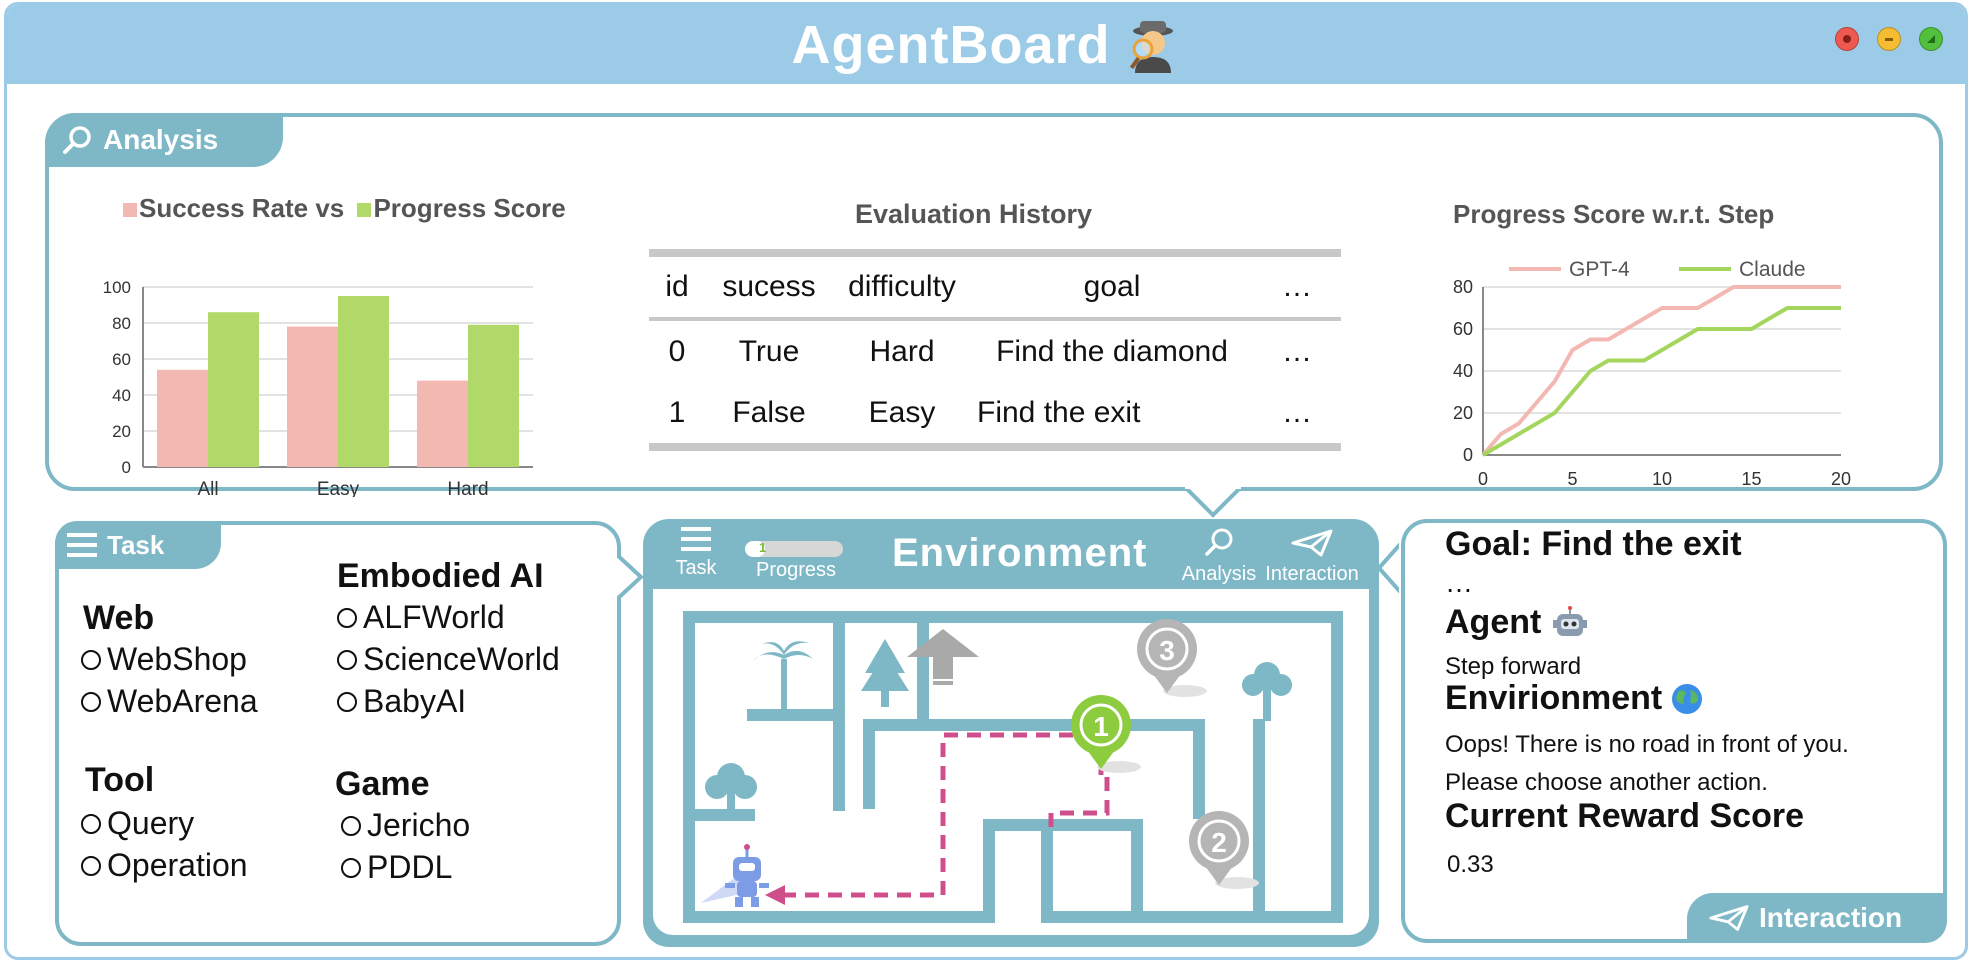 The width and height of the screenshot is (1972, 964). I want to click on tree-icon, so click(783, 676).